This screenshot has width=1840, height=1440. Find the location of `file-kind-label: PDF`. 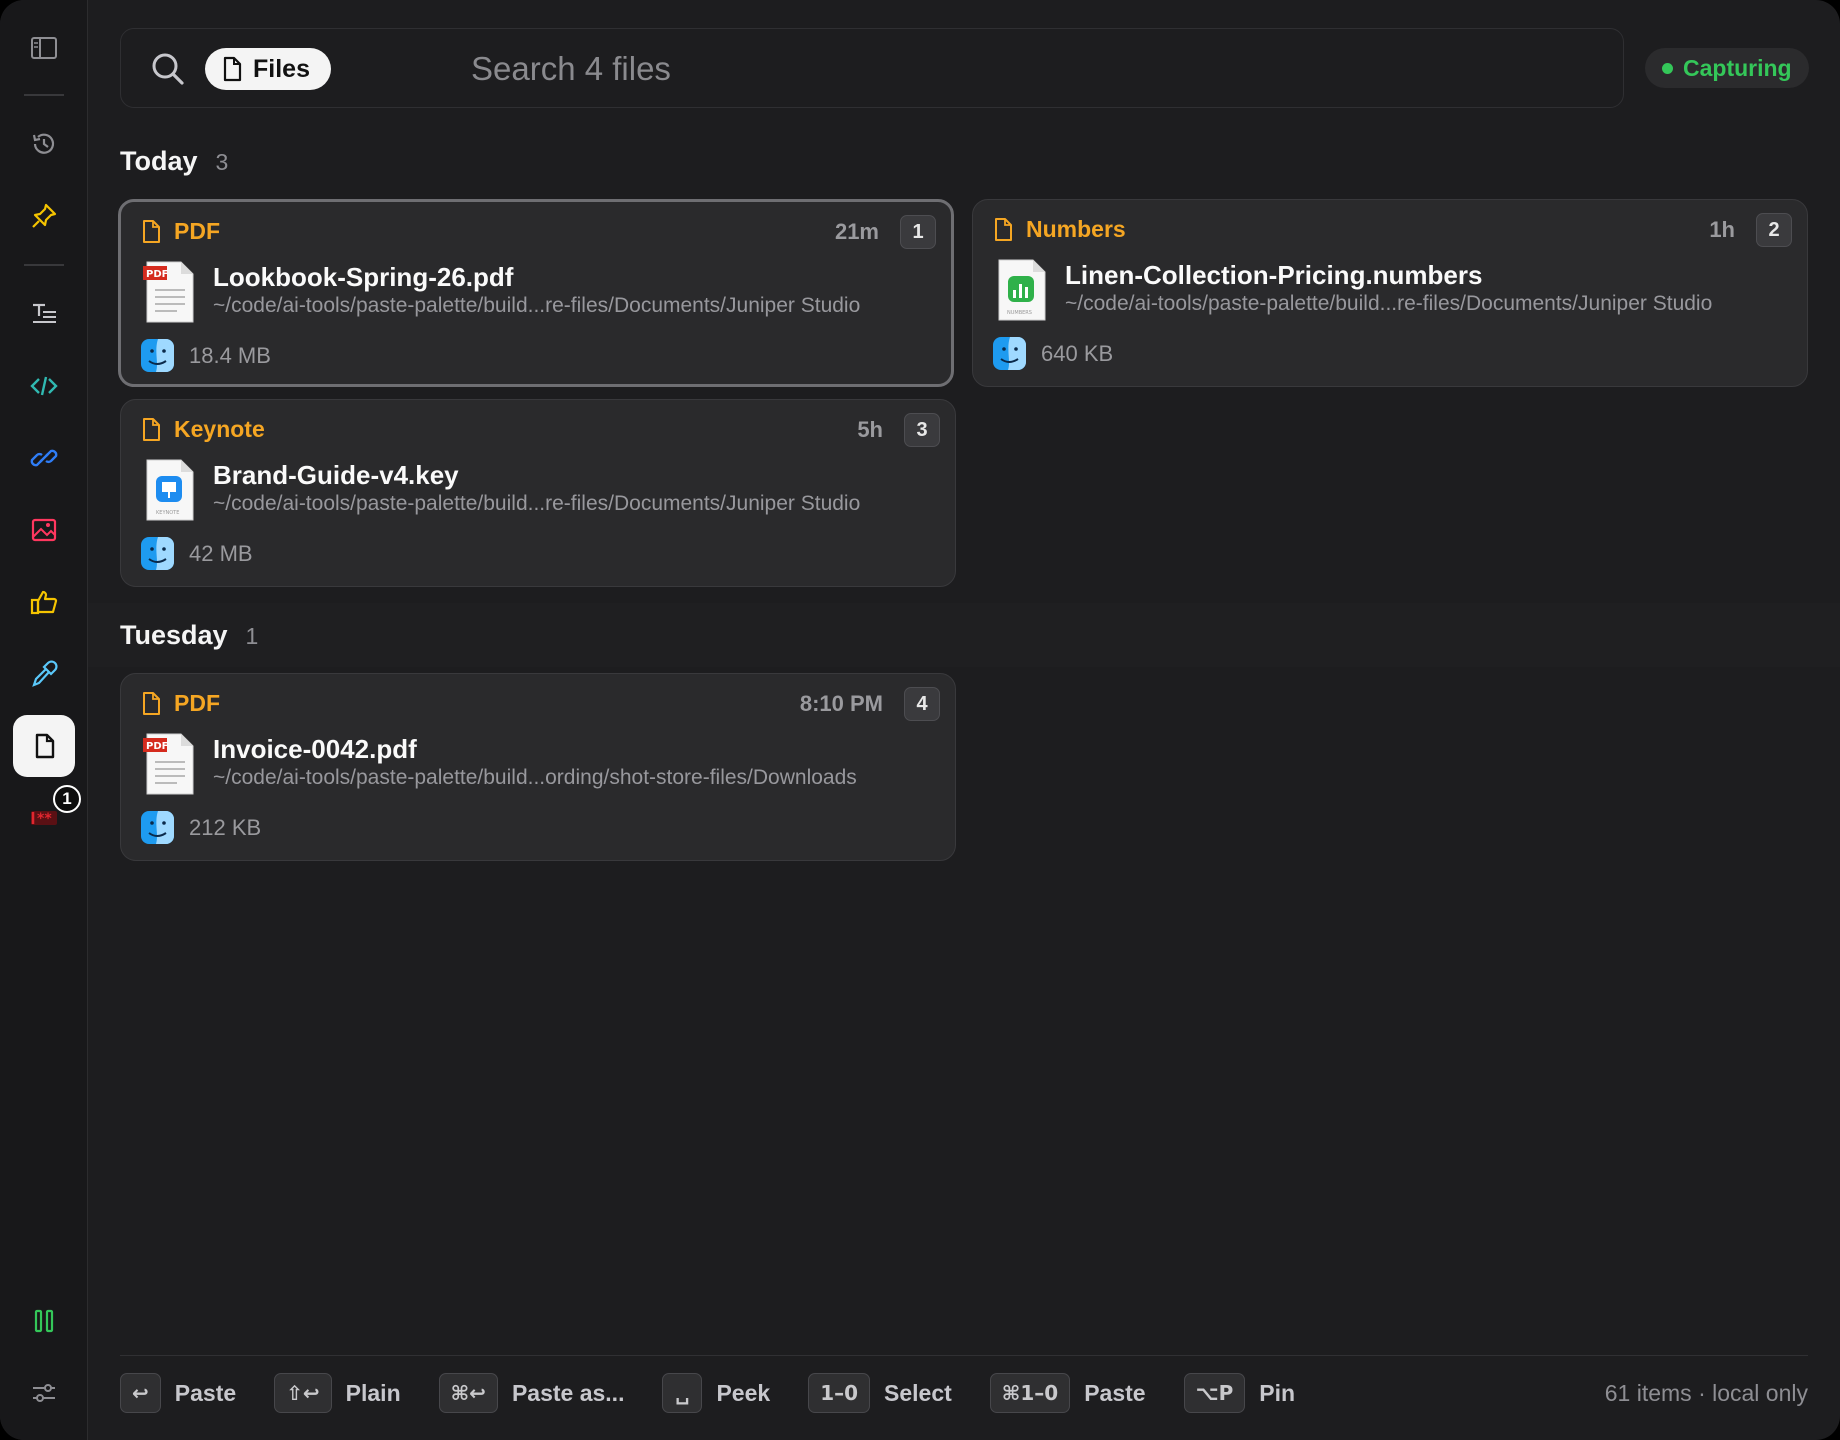

file-kind-label: PDF is located at coordinates (197, 703).